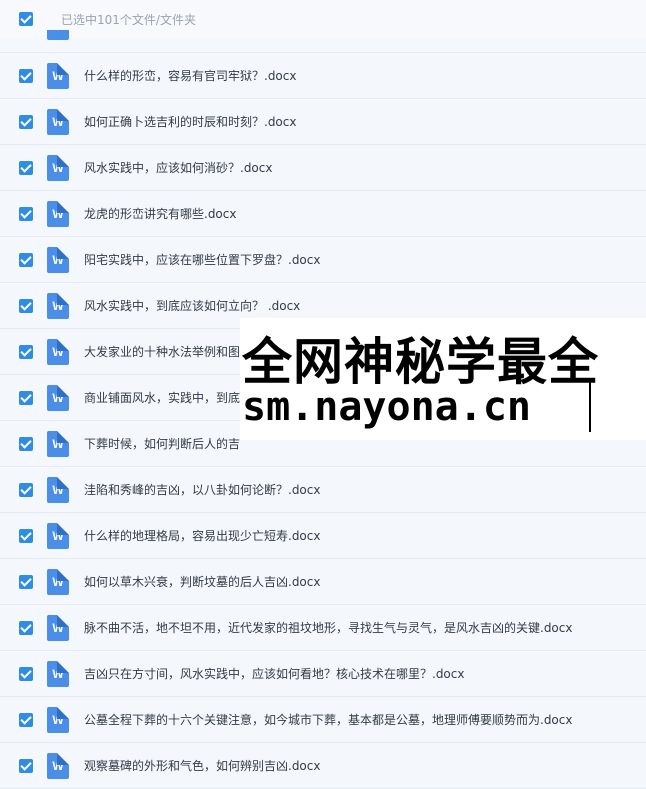 The image size is (646, 789). What do you see at coordinates (323, 536) in the screenshot?
I see `file-row: W 什么样的地理格局，容易出现少亡短寿.docx` at bounding box center [323, 536].